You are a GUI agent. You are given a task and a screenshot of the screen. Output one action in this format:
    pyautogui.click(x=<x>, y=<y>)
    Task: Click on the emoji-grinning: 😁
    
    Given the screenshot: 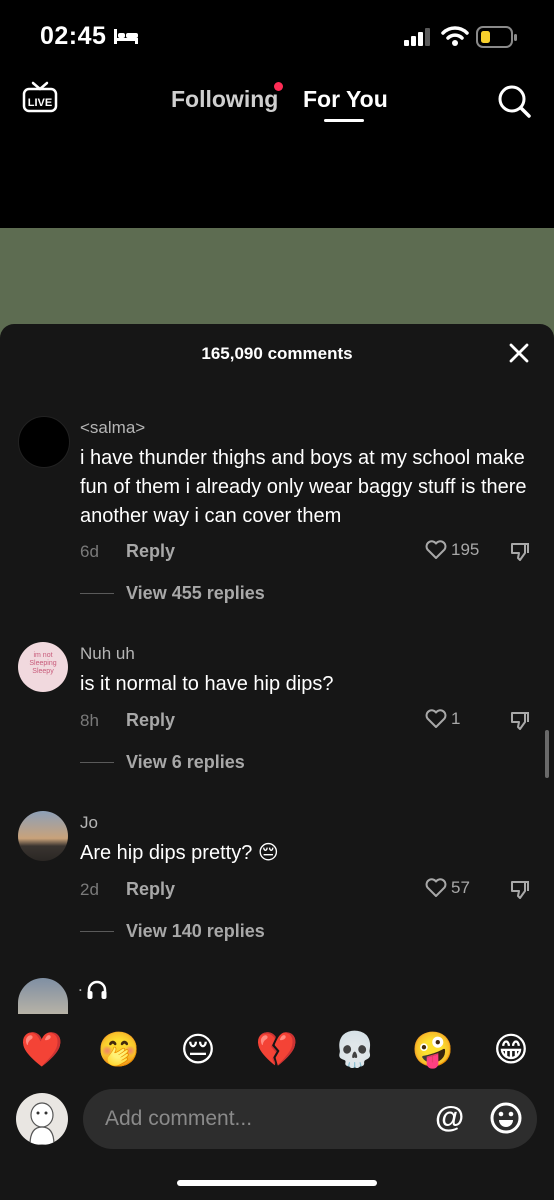 What is the action you would take?
    pyautogui.click(x=511, y=1050)
    